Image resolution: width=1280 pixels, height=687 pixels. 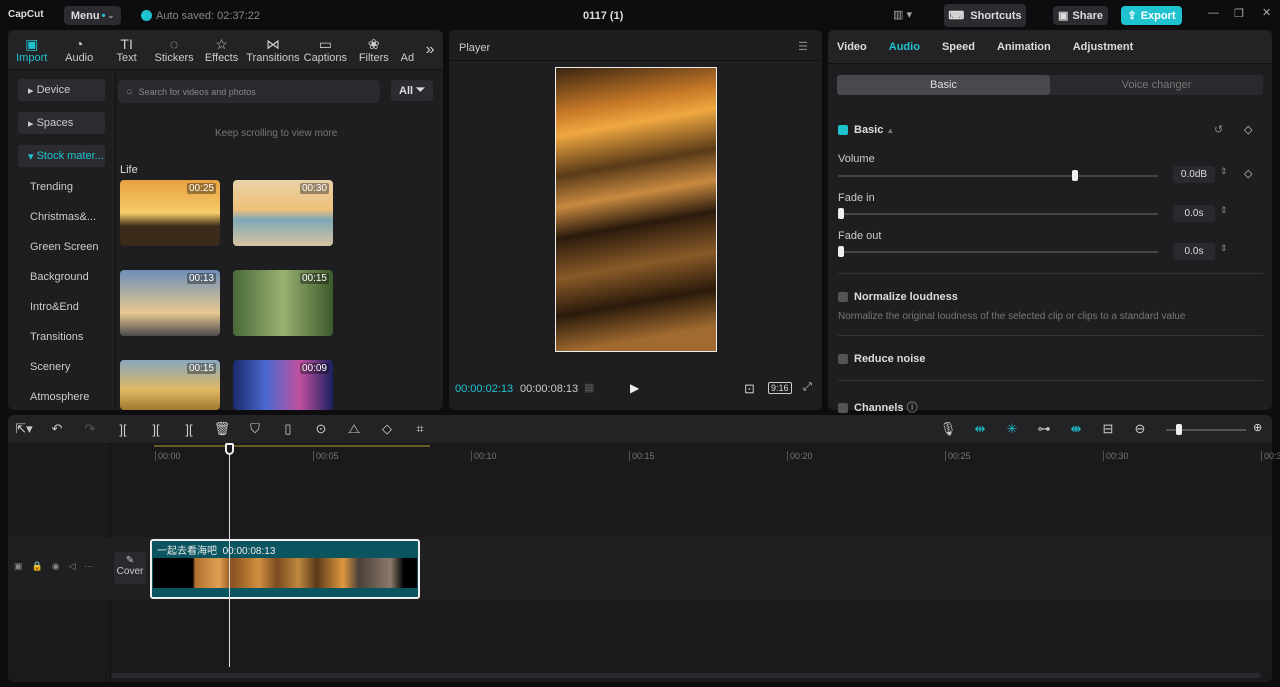 What do you see at coordinates (430, 49) in the screenshot?
I see `more-tabs-button: »` at bounding box center [430, 49].